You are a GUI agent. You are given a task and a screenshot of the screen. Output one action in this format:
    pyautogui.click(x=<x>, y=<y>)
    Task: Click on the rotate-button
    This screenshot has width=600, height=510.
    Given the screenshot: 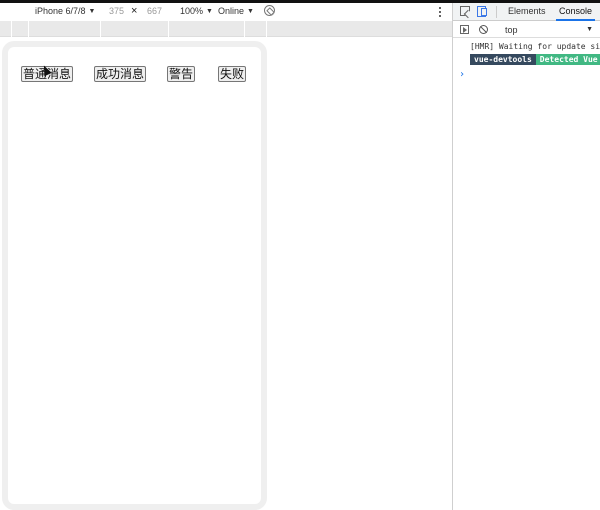 What is the action you would take?
    pyautogui.click(x=269, y=10)
    